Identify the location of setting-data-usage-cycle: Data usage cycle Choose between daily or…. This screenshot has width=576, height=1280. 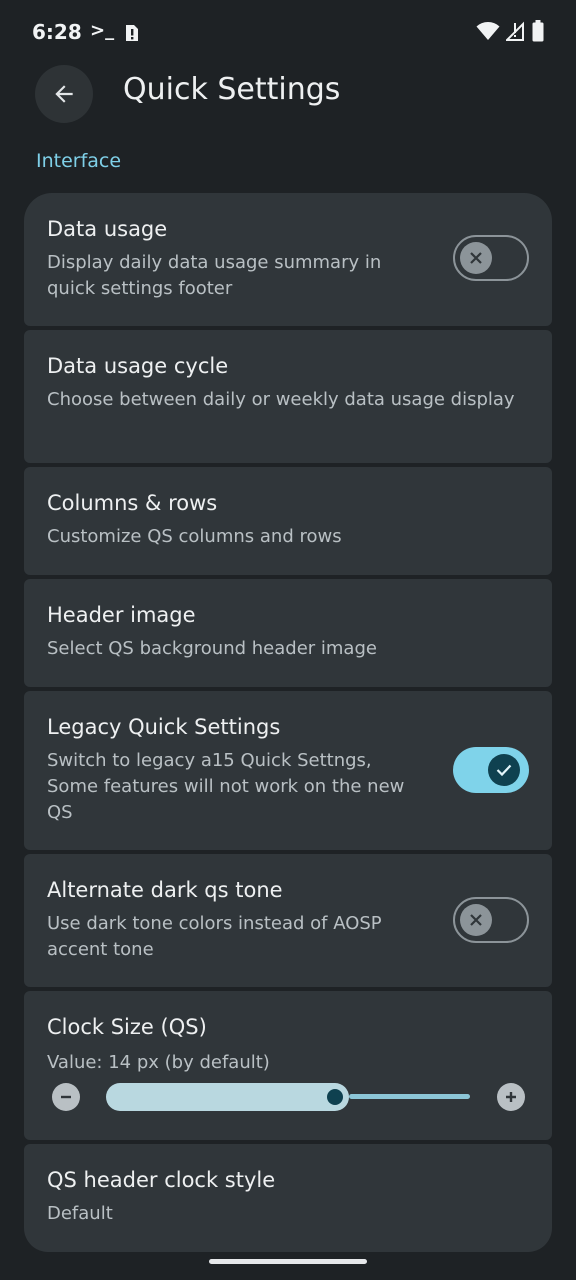
(288, 396).